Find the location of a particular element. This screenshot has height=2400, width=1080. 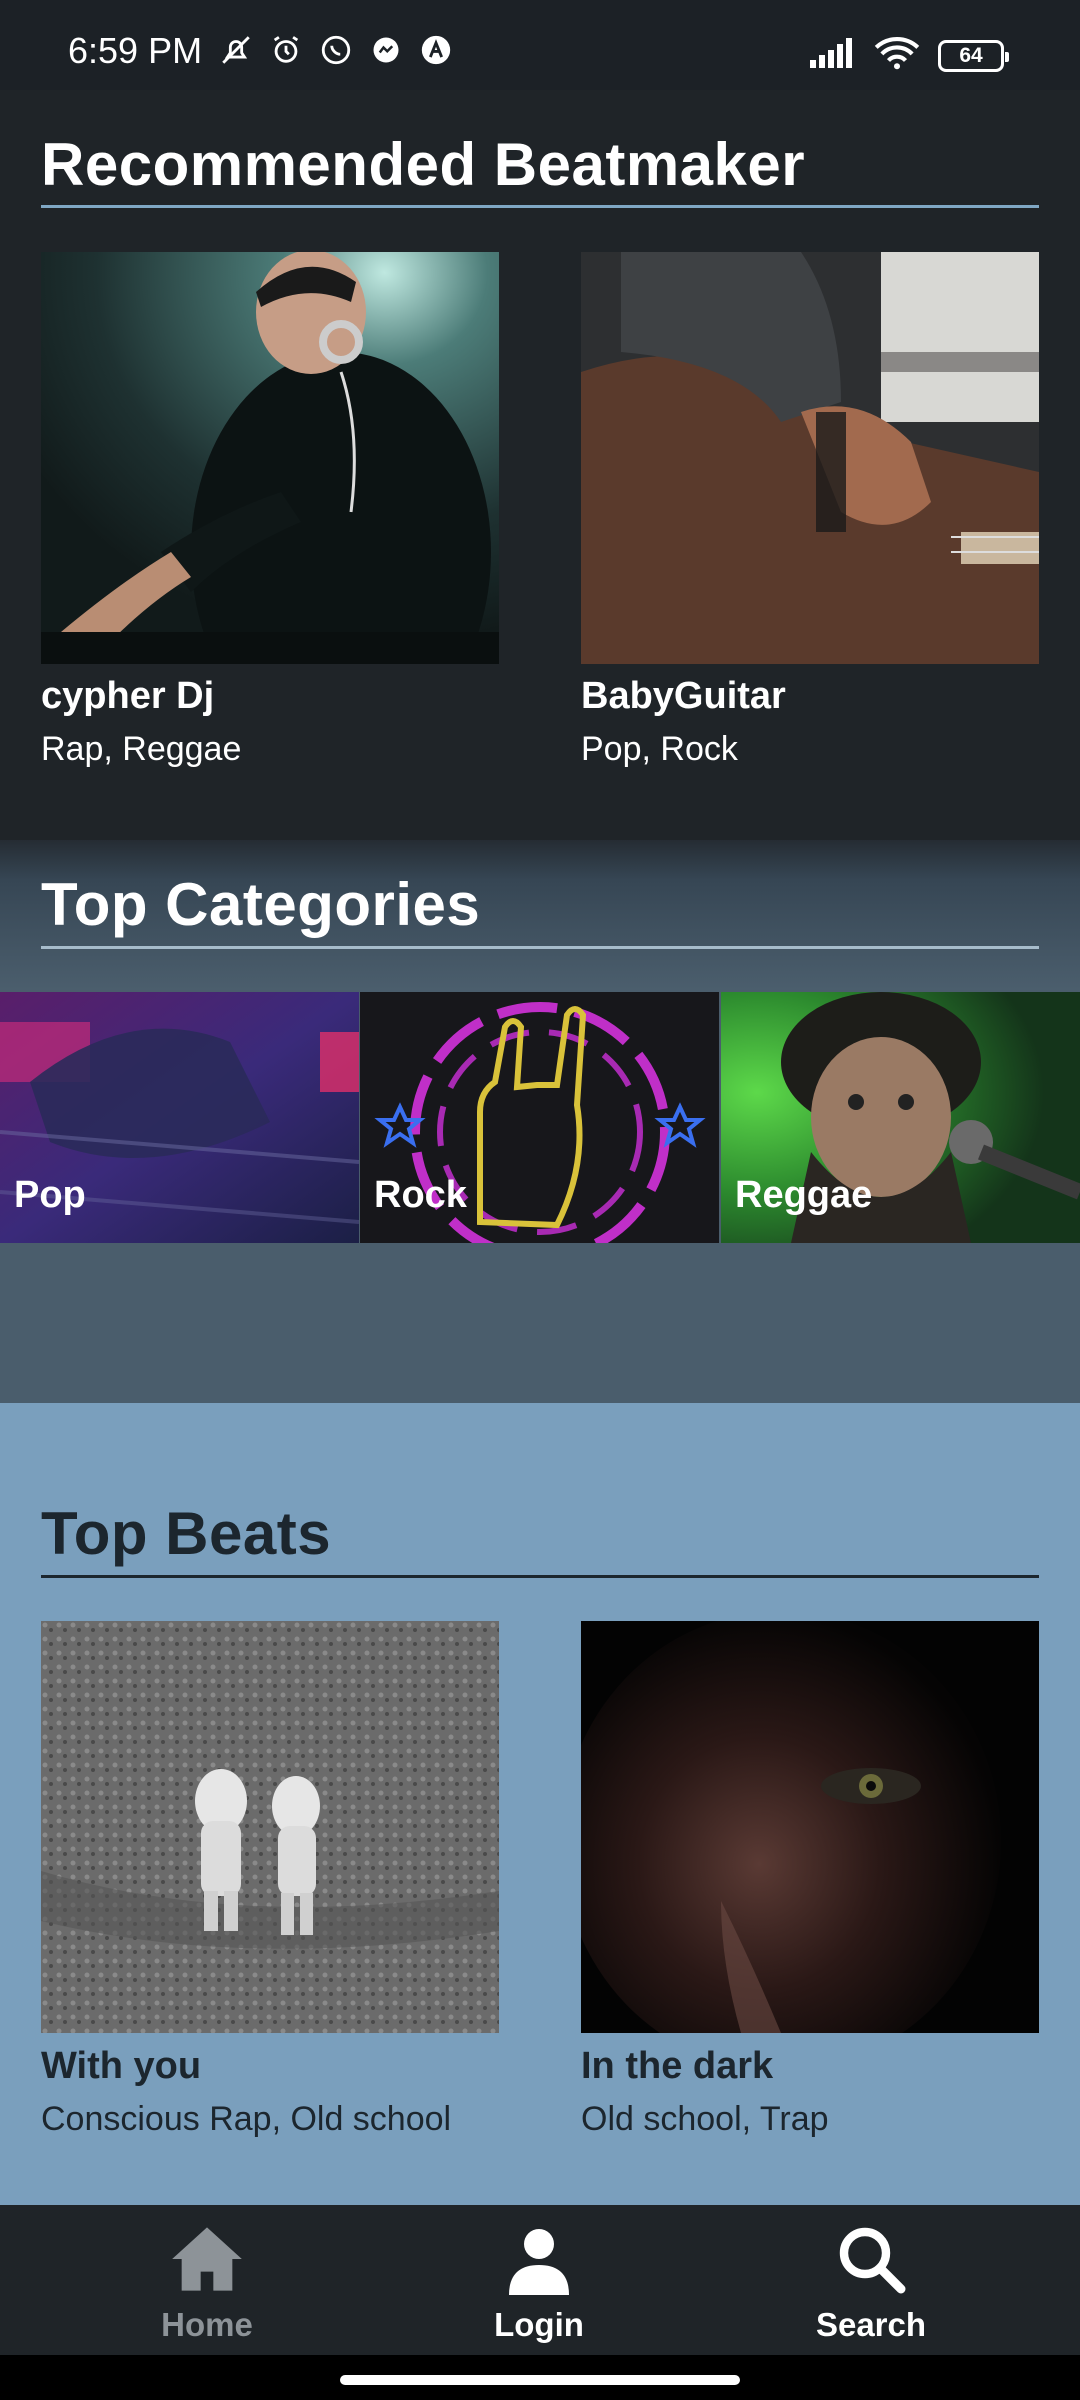

category-tile-rock: Rock is located at coordinates (539, 1117).